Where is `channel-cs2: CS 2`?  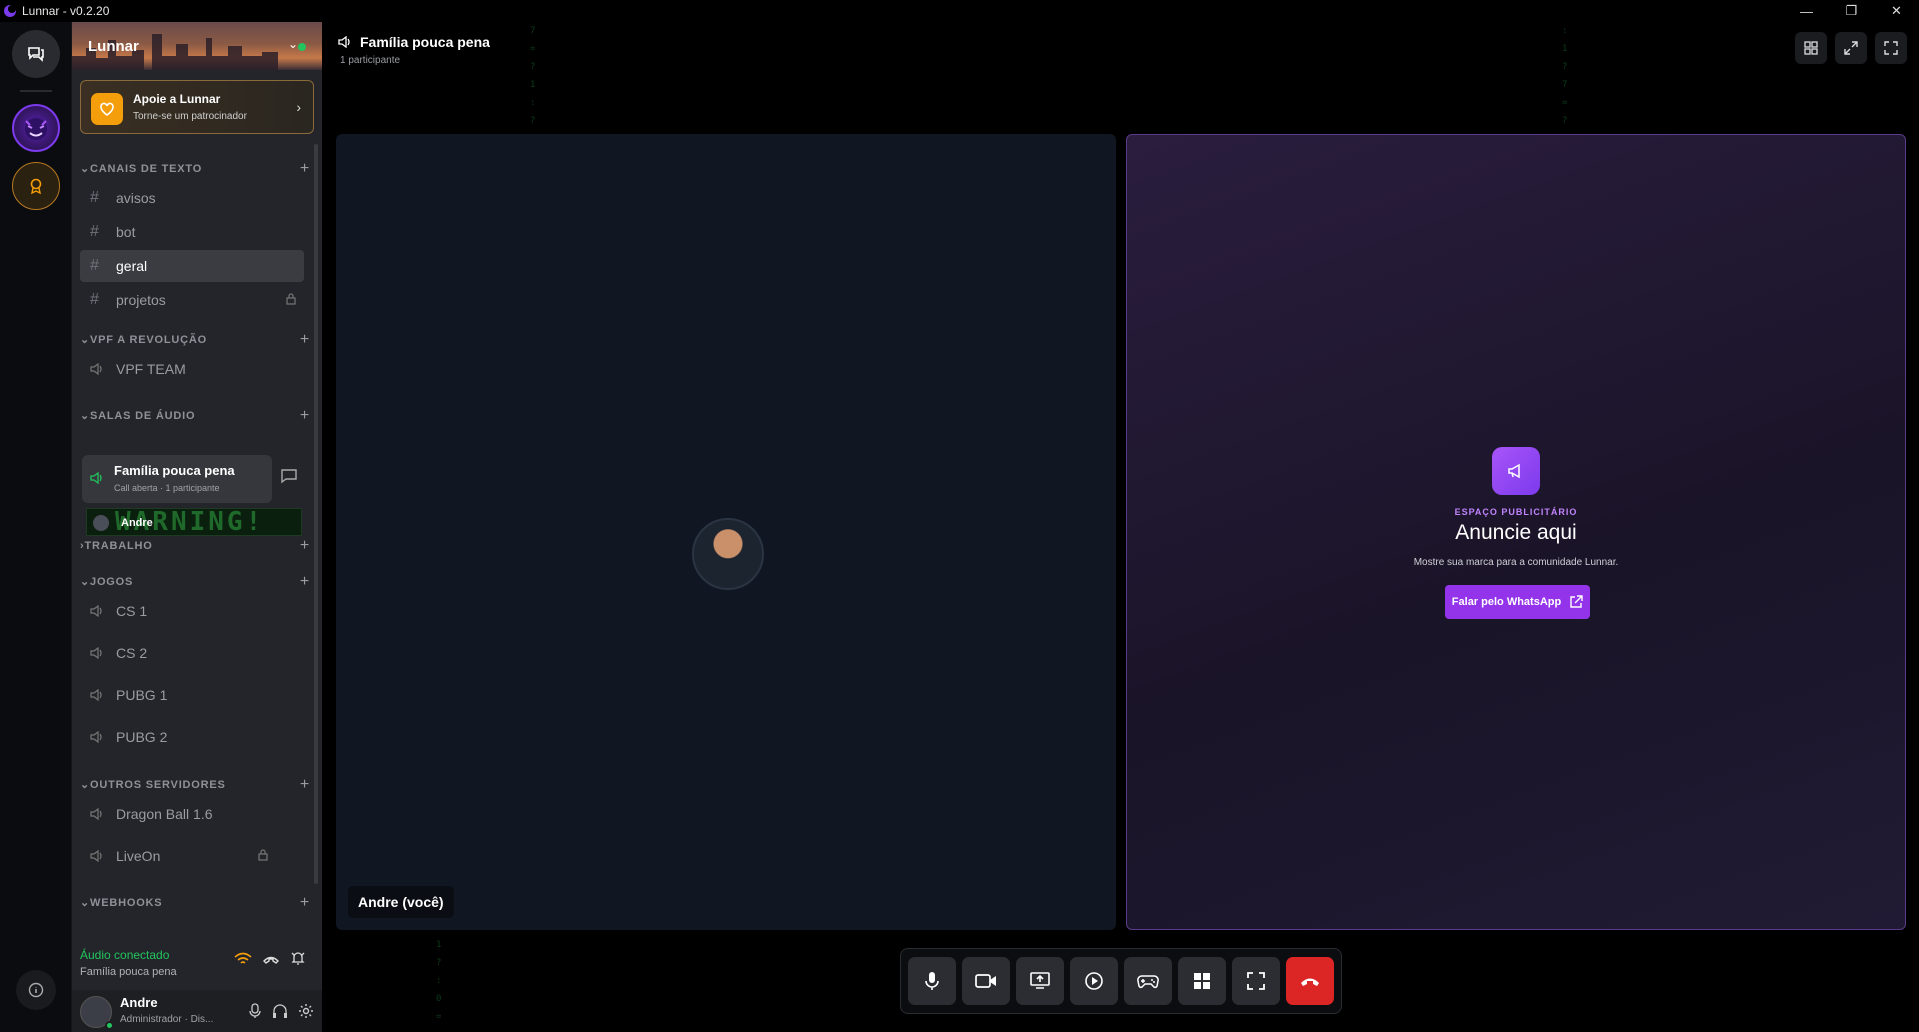 channel-cs2: CS 2 is located at coordinates (192, 653).